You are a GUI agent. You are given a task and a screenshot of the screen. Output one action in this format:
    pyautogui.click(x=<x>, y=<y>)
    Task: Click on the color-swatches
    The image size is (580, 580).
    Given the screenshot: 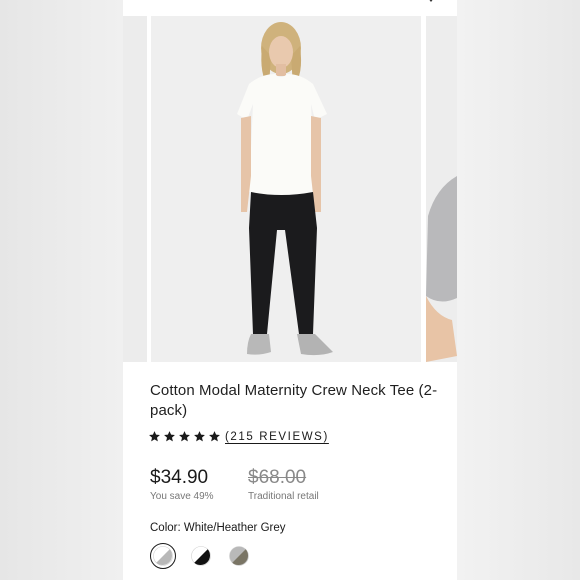 What is the action you would take?
    pyautogui.click(x=201, y=556)
    